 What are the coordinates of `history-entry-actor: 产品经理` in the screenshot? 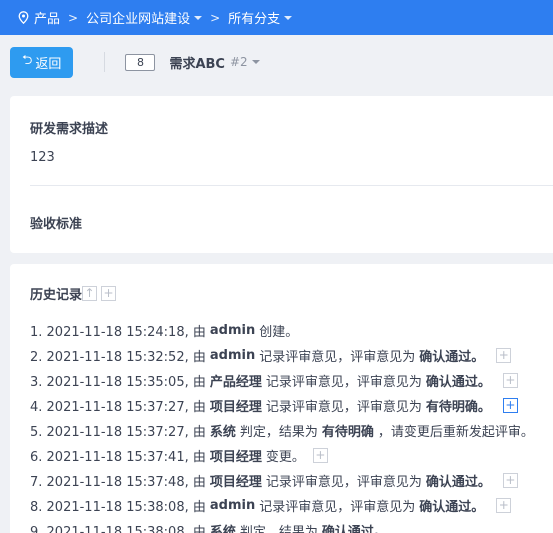 It's located at (235, 382).